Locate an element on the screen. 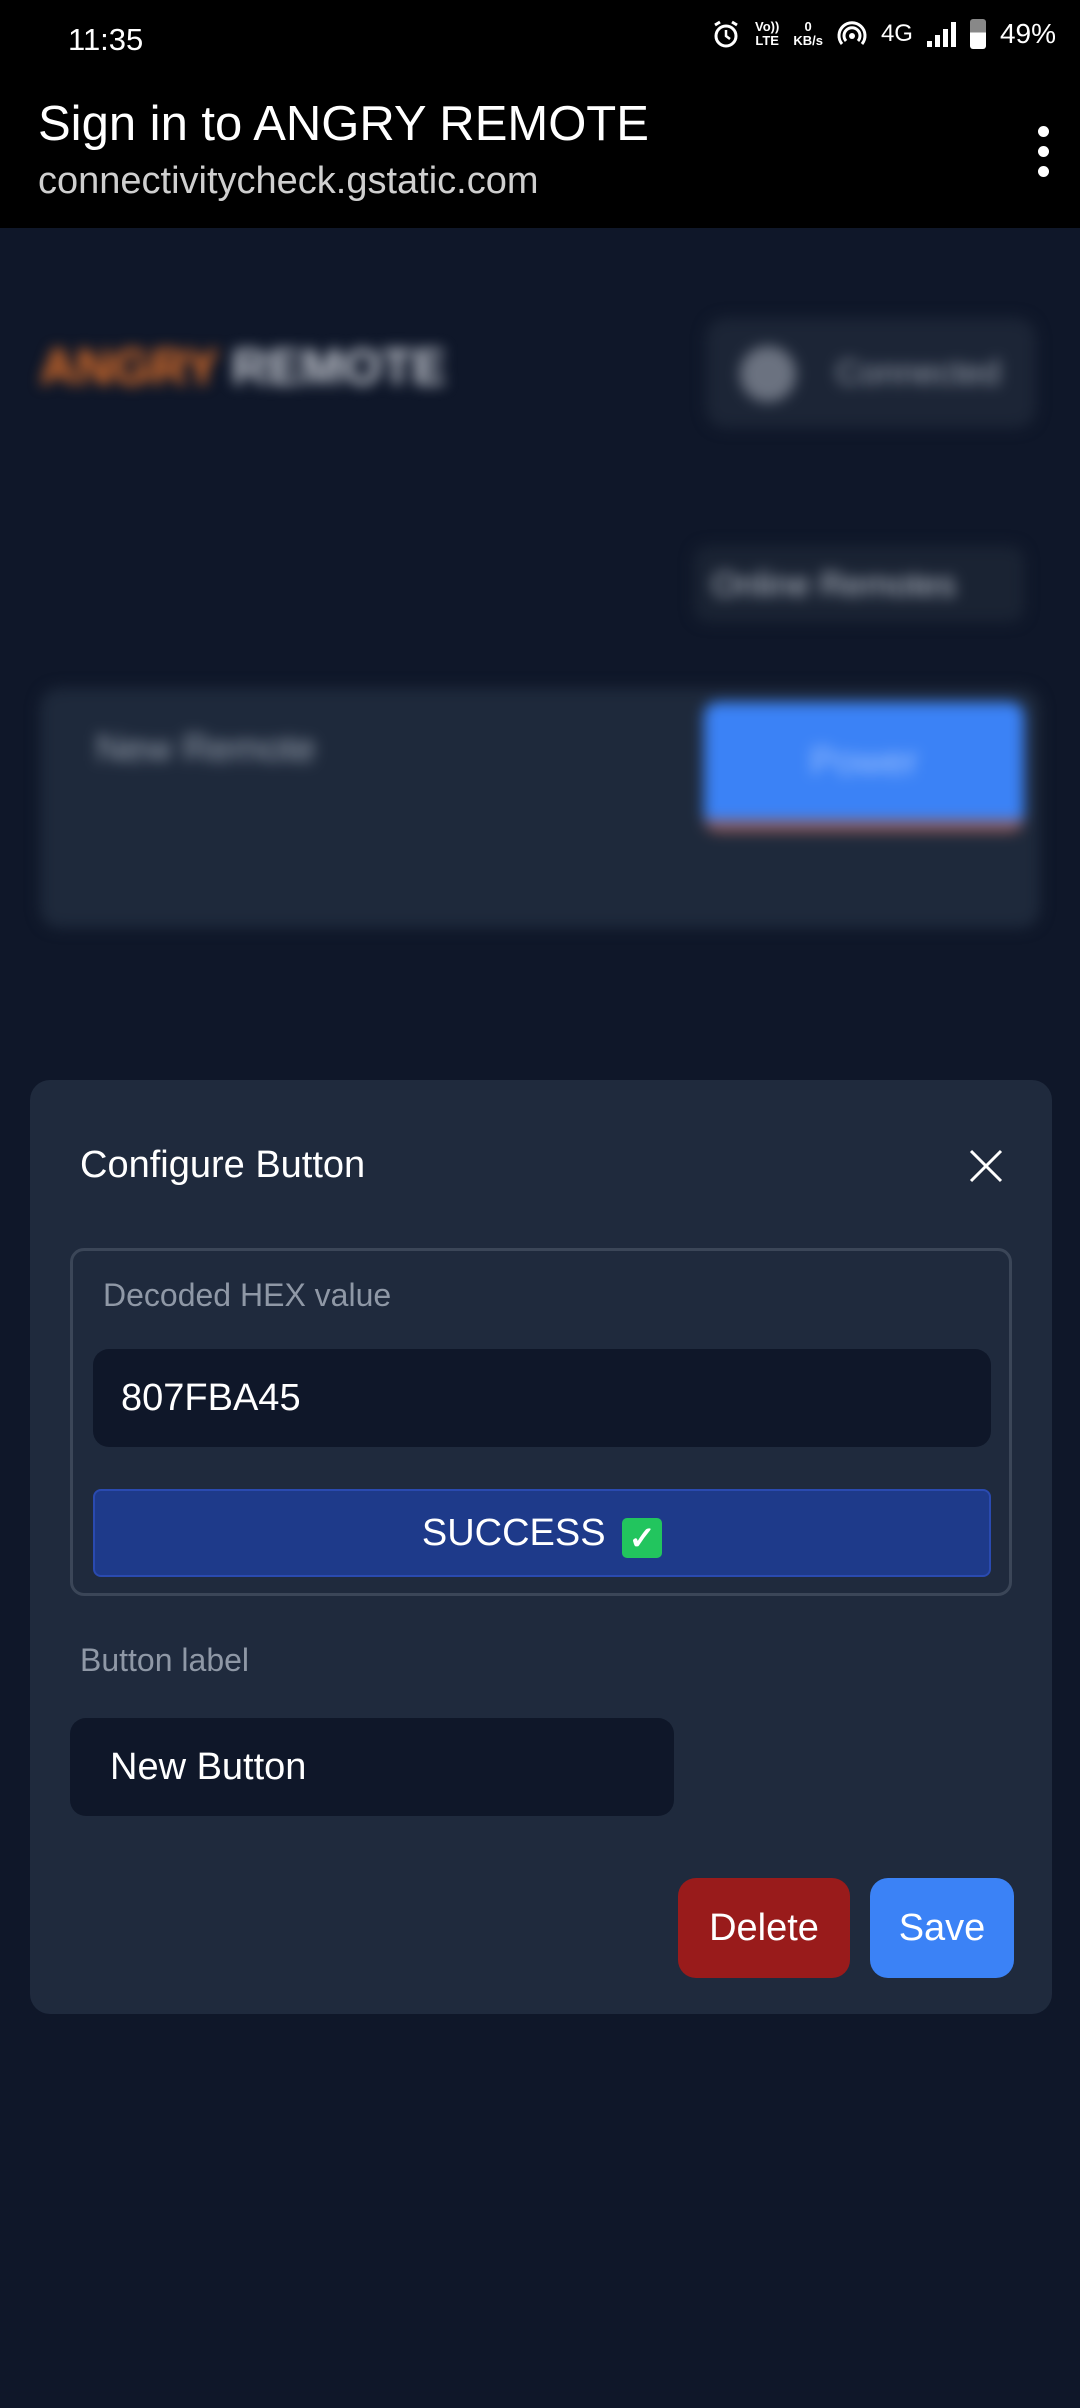 The width and height of the screenshot is (1080, 2408). page-url: connectivitycheck.gstatic.com is located at coordinates (288, 181).